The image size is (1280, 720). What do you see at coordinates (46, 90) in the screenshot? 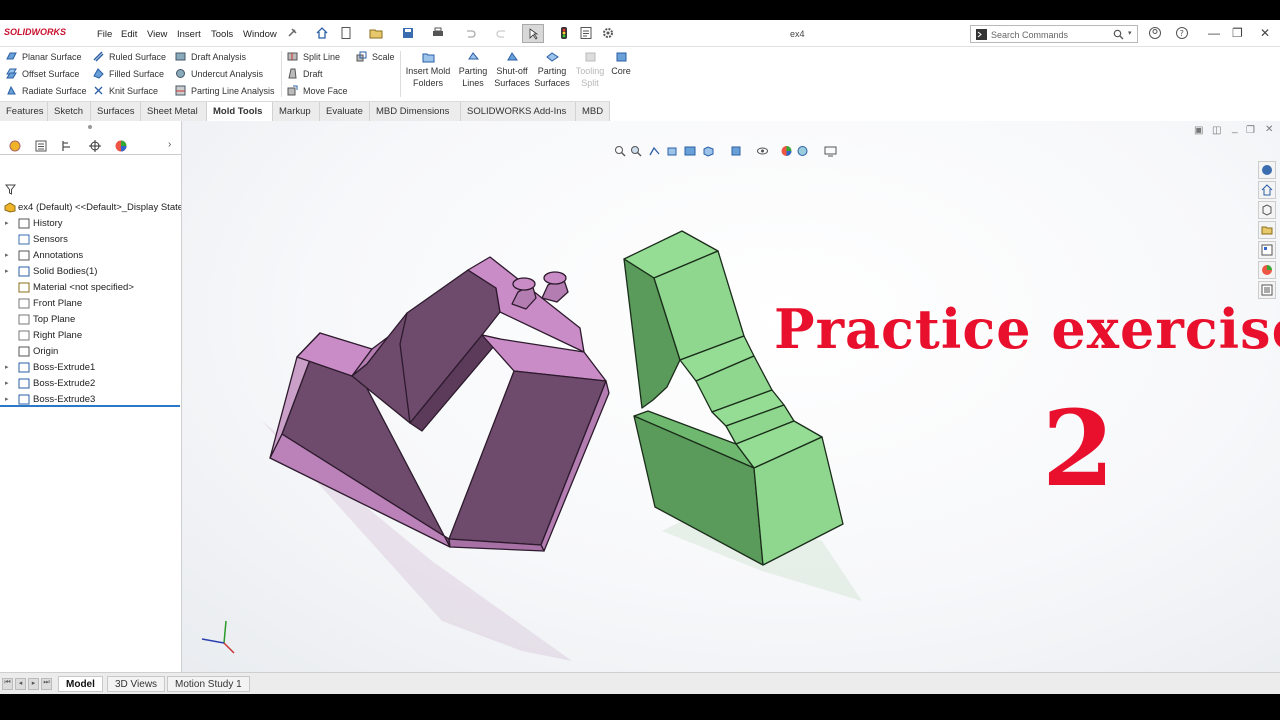
I see `radiate-surface-button: Radiate Surface` at bounding box center [46, 90].